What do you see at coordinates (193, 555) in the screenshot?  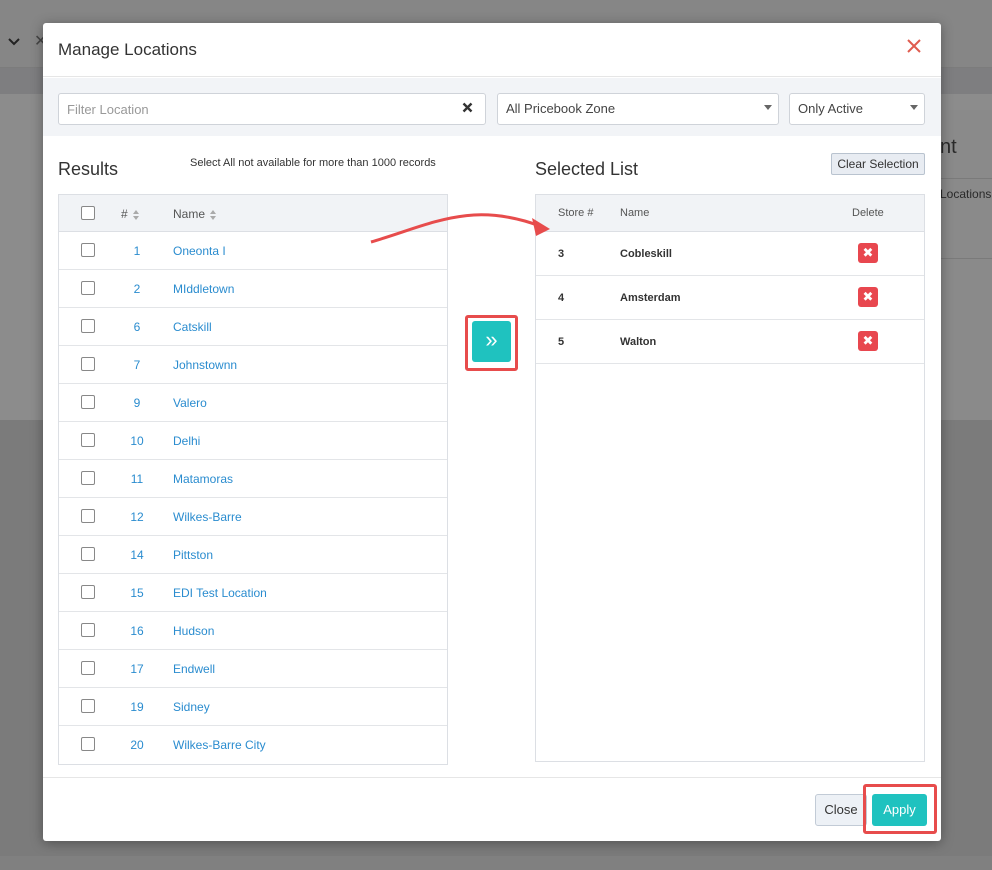 I see `location-name: Pittston` at bounding box center [193, 555].